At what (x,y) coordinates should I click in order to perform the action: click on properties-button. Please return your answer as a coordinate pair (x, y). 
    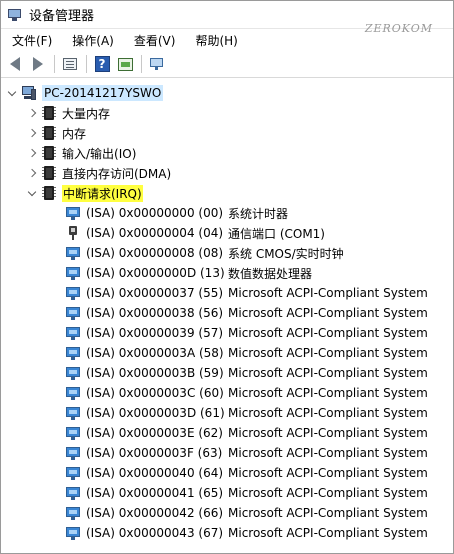
    Looking at the image, I should click on (70, 64).